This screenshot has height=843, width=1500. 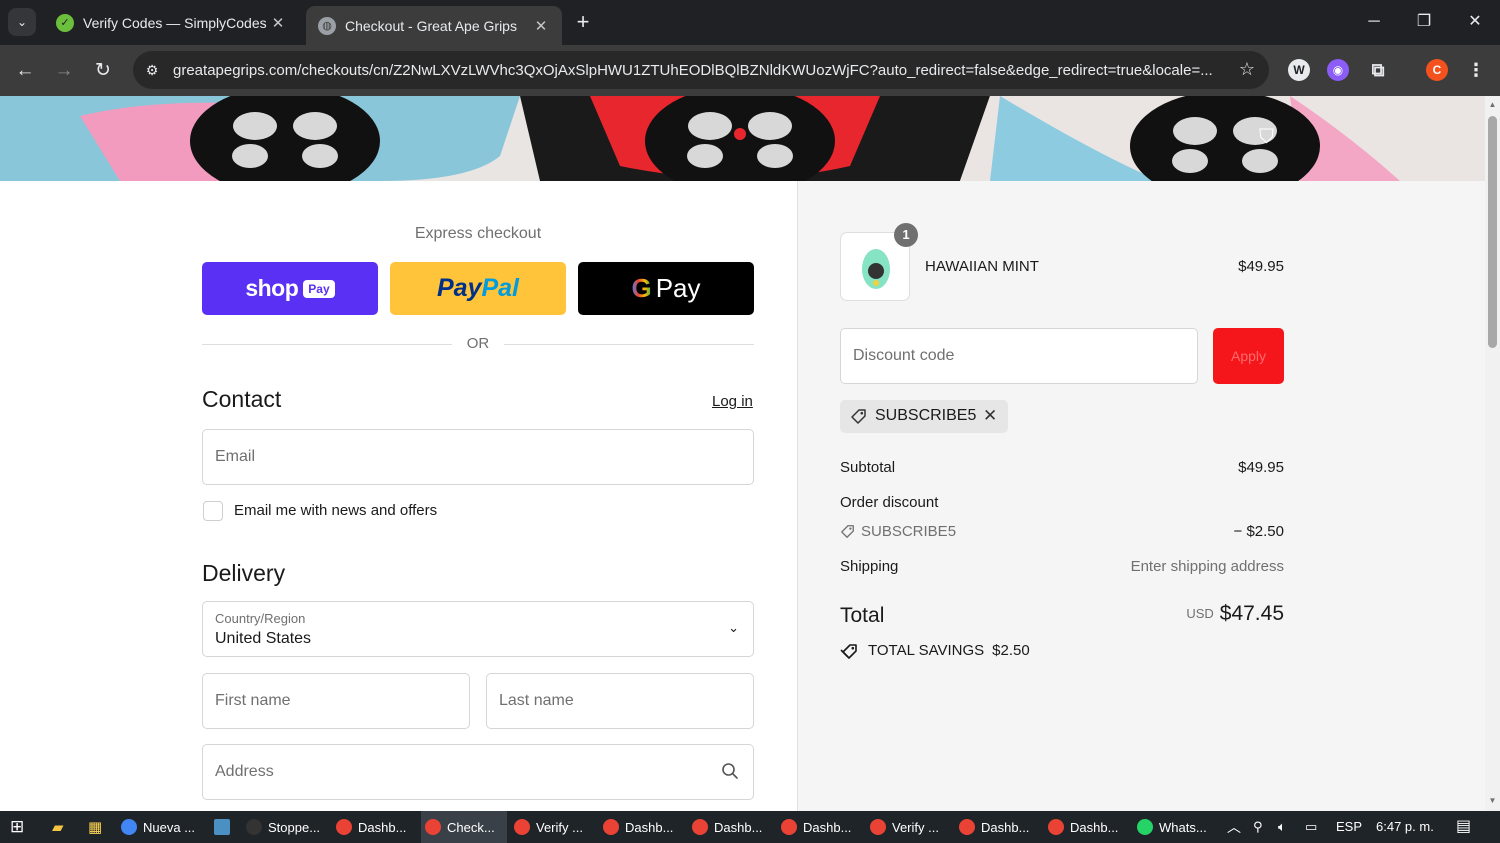 What do you see at coordinates (336, 701) in the screenshot?
I see `first-name-field: First name` at bounding box center [336, 701].